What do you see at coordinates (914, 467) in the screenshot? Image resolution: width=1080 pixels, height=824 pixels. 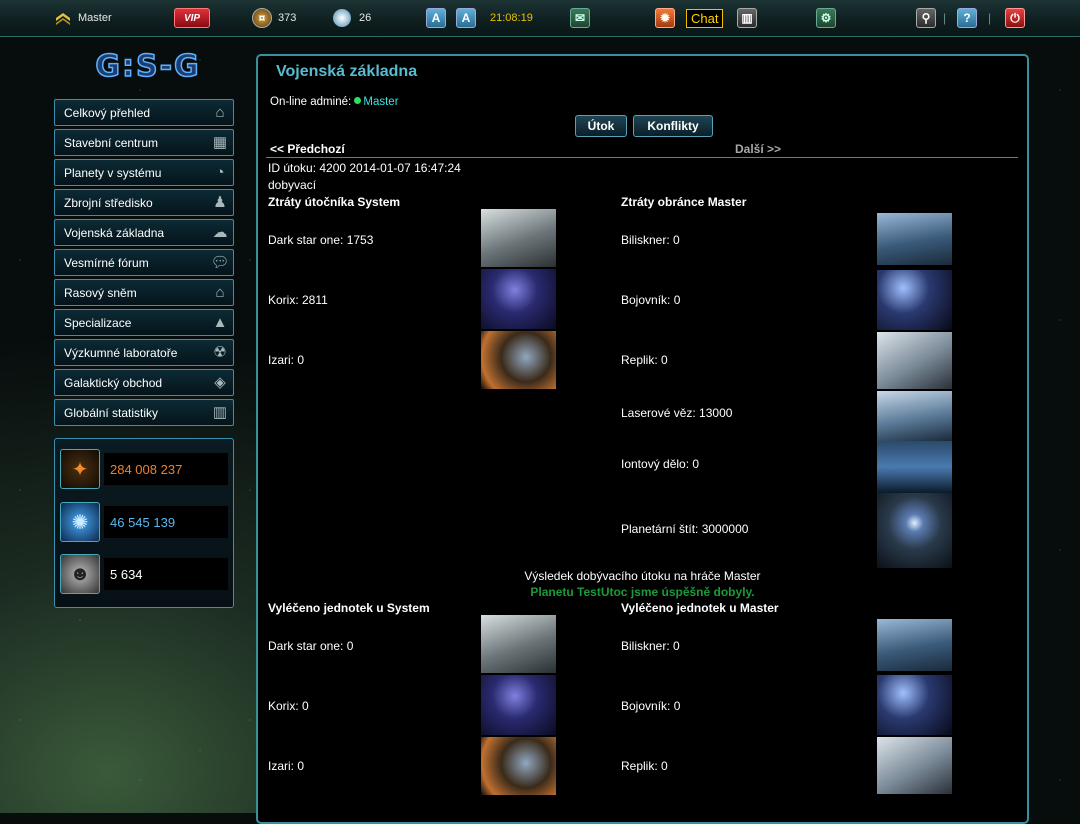 I see `ion-cannon-image` at bounding box center [914, 467].